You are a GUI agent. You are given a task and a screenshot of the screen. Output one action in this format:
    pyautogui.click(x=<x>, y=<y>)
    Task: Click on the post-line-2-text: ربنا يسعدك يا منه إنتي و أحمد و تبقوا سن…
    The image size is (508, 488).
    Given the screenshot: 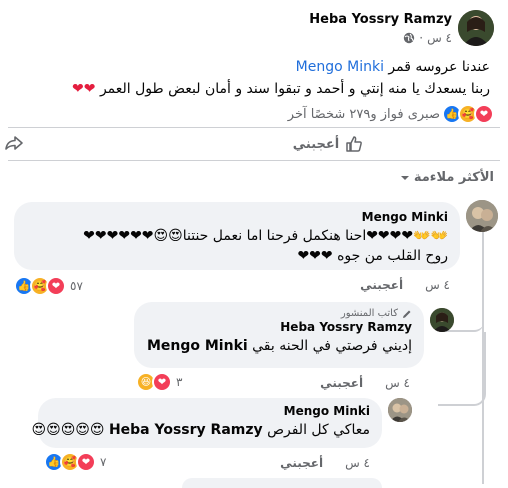 What is the action you would take?
    pyautogui.click(x=294, y=89)
    